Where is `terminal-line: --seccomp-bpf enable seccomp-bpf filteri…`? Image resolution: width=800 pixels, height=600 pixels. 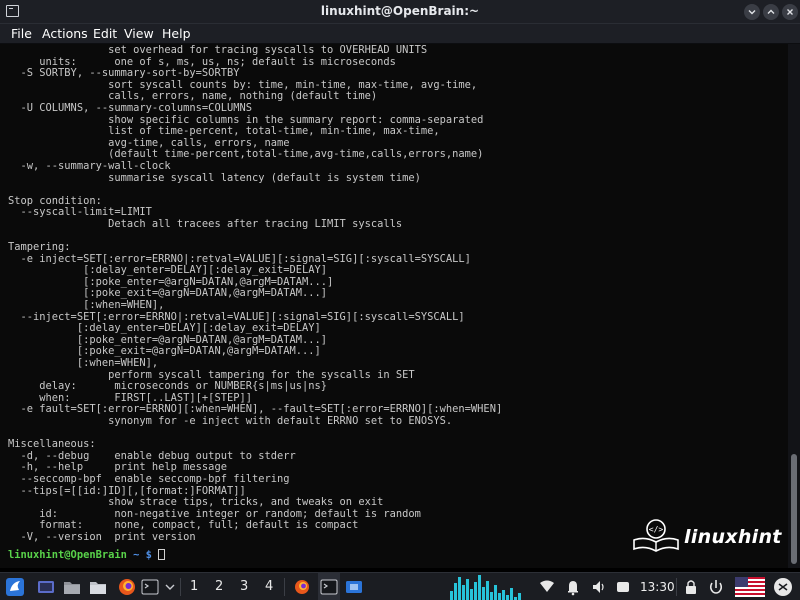 terminal-line: --seccomp-bpf enable seccomp-bpf filteri… is located at coordinates (149, 478).